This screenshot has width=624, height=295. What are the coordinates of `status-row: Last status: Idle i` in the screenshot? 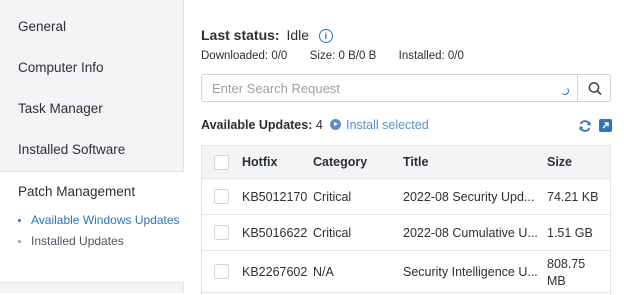 It's located at (267, 35).